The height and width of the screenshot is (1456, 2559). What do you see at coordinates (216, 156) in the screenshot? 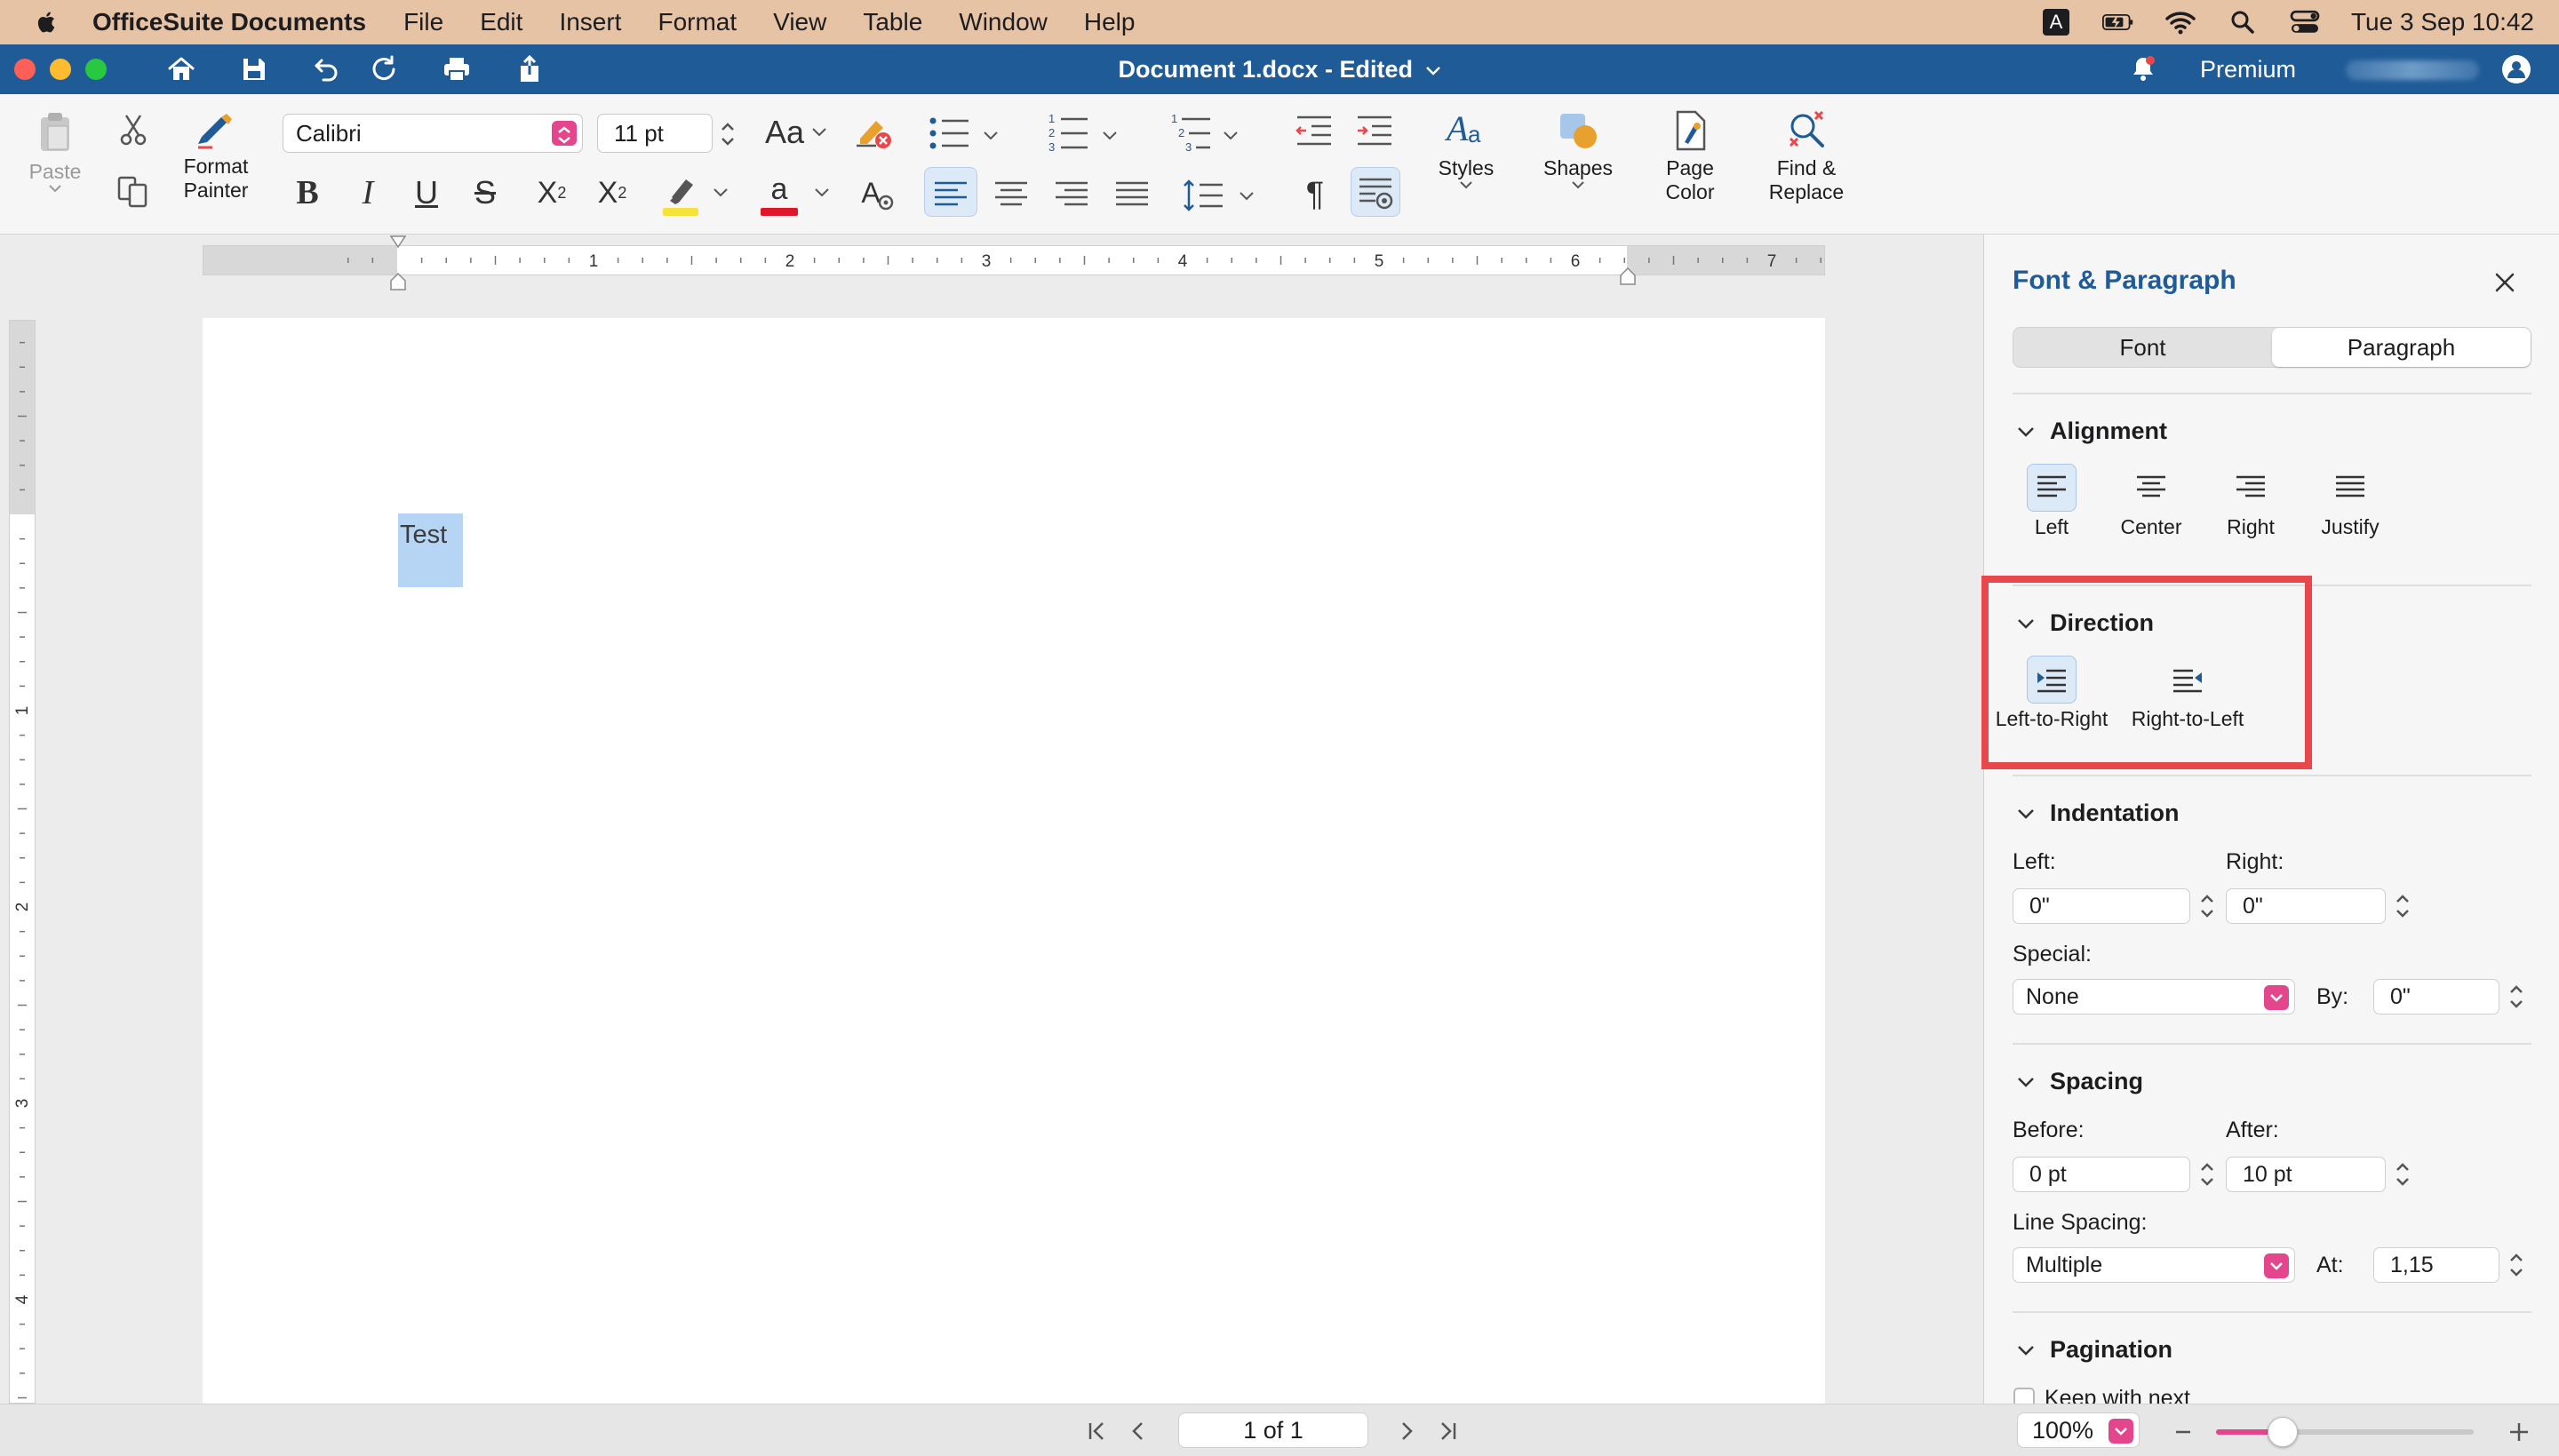
I see `format-painter-button: Format Painter` at bounding box center [216, 156].